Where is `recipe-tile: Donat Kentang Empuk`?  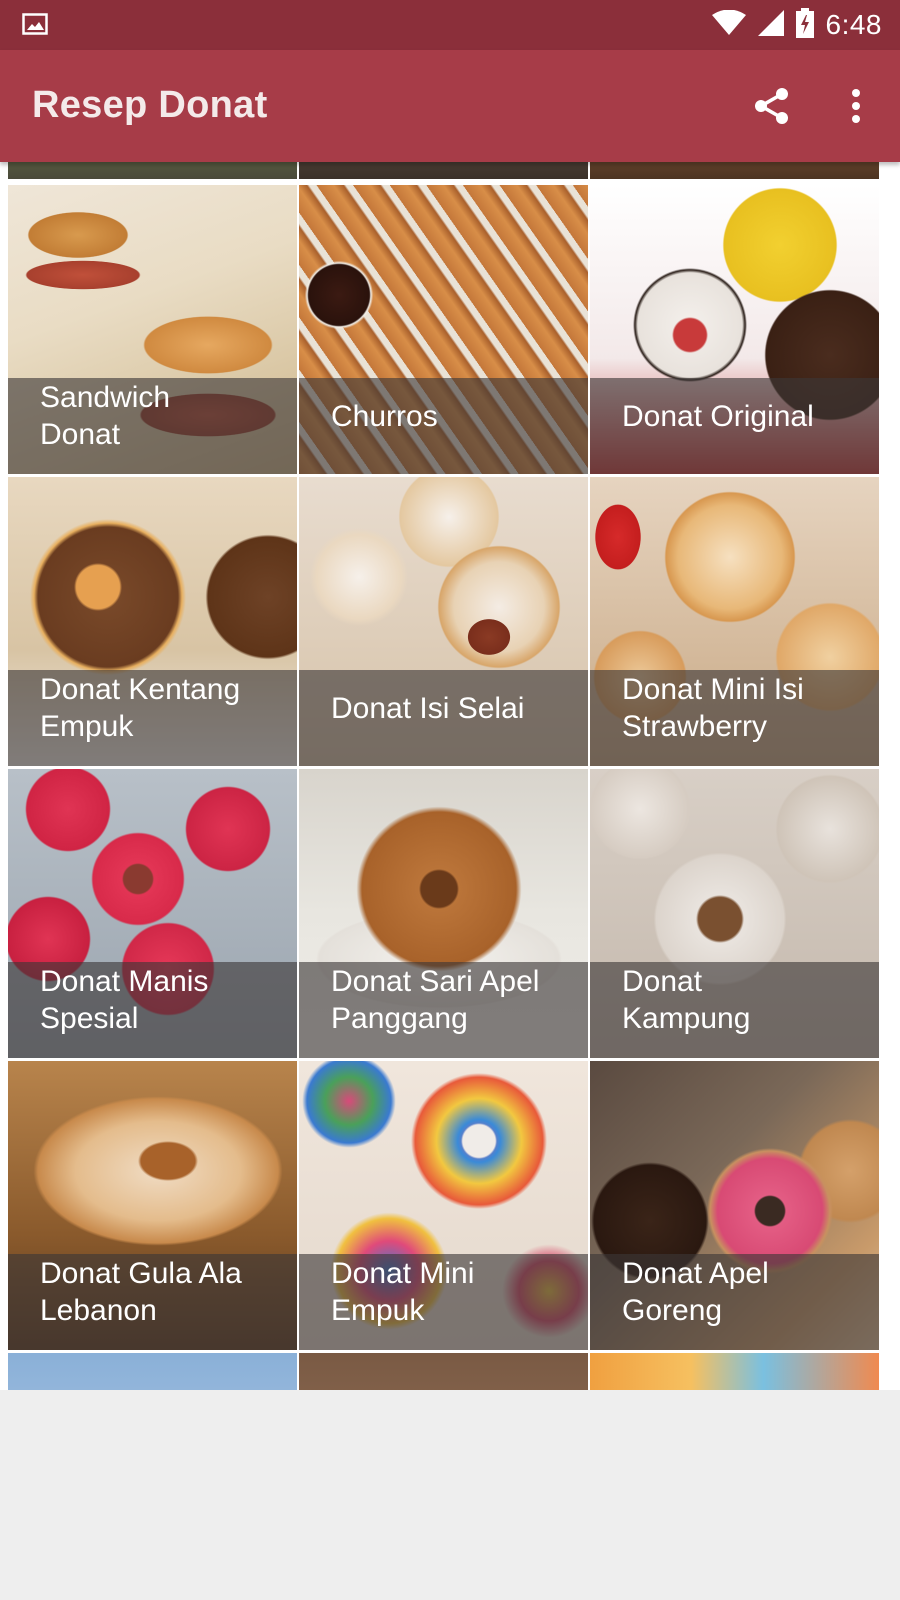 recipe-tile: Donat Kentang Empuk is located at coordinates (152, 621).